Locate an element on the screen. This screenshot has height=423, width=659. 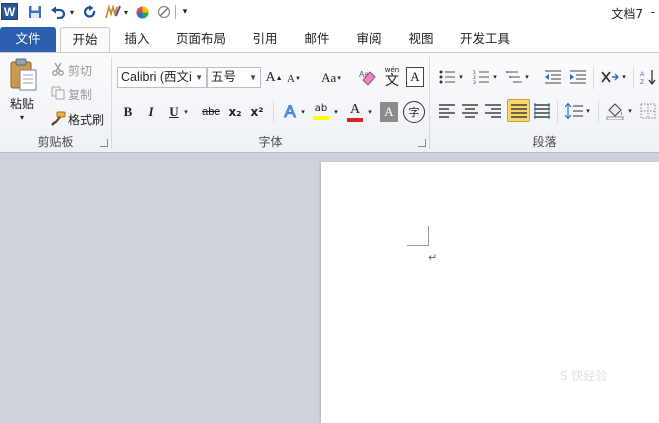
phonetic-guide-button: wén 文 is located at coordinates (392, 77).